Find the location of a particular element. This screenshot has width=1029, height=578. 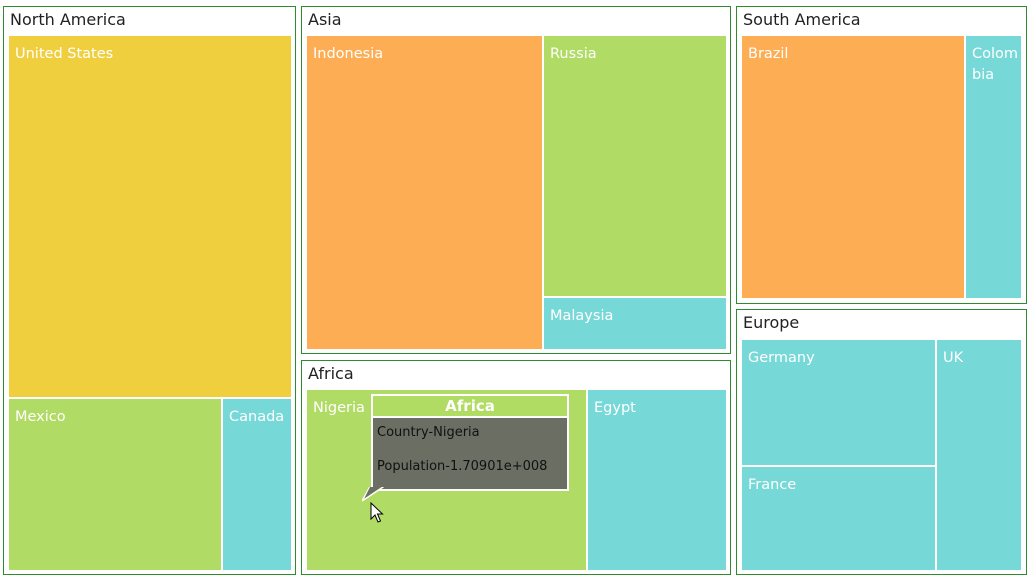

tile-malaysia: Malaysia is located at coordinates (635, 323).